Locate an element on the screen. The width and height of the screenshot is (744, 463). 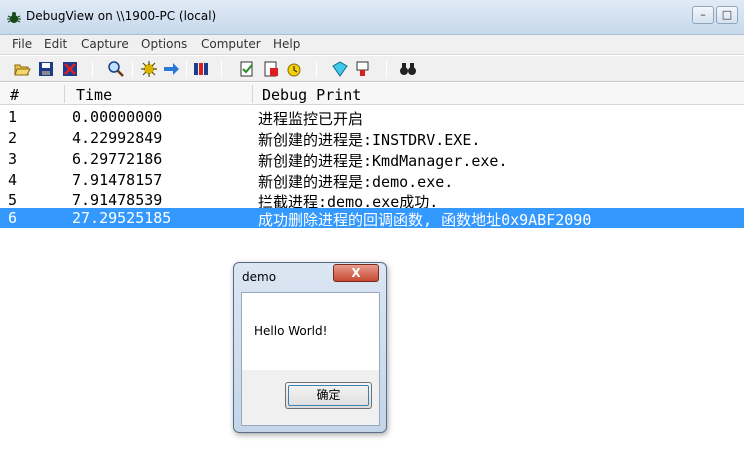
menu-capture: Capture is located at coordinates (105, 44).